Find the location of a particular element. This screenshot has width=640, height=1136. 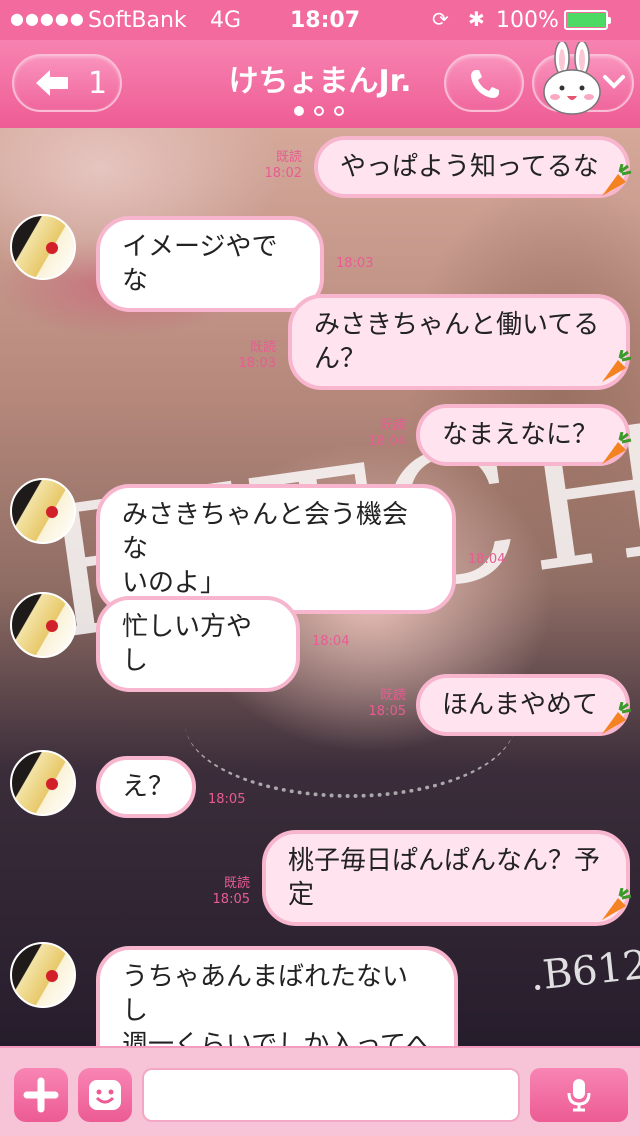

battery-icon is located at coordinates (587, 20).